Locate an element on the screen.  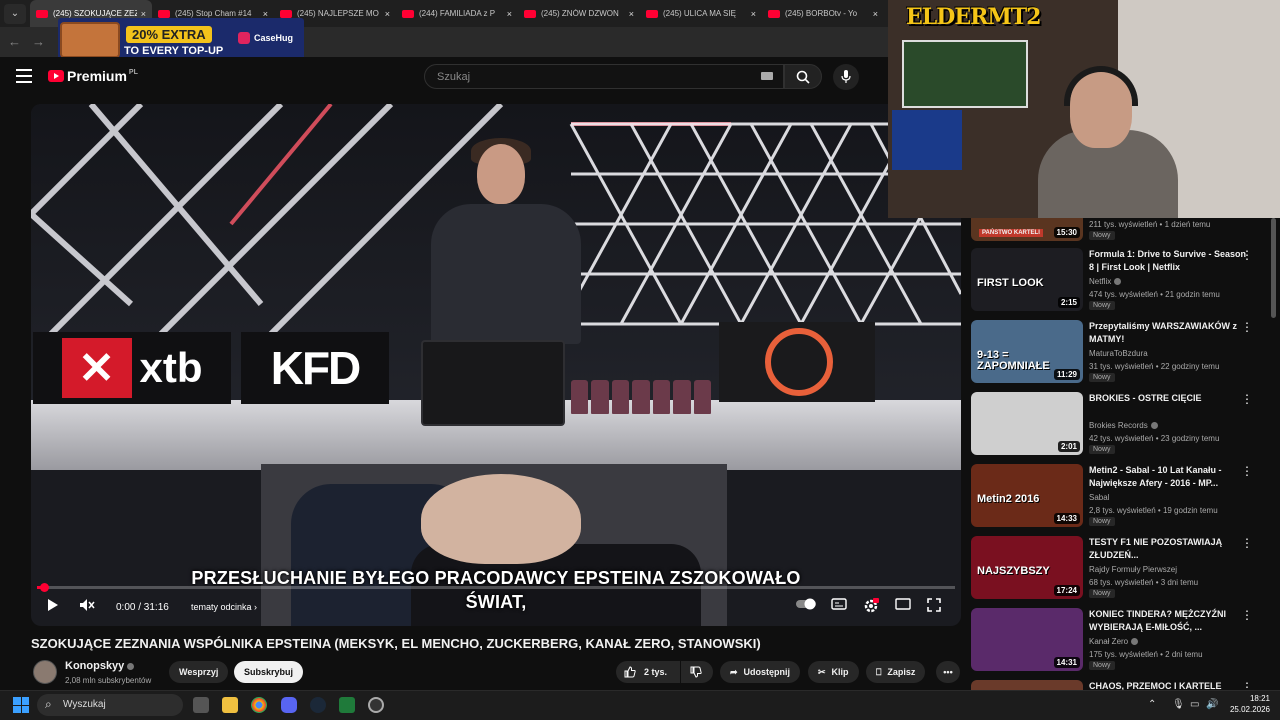
mute-button is located at coordinates (87, 605).